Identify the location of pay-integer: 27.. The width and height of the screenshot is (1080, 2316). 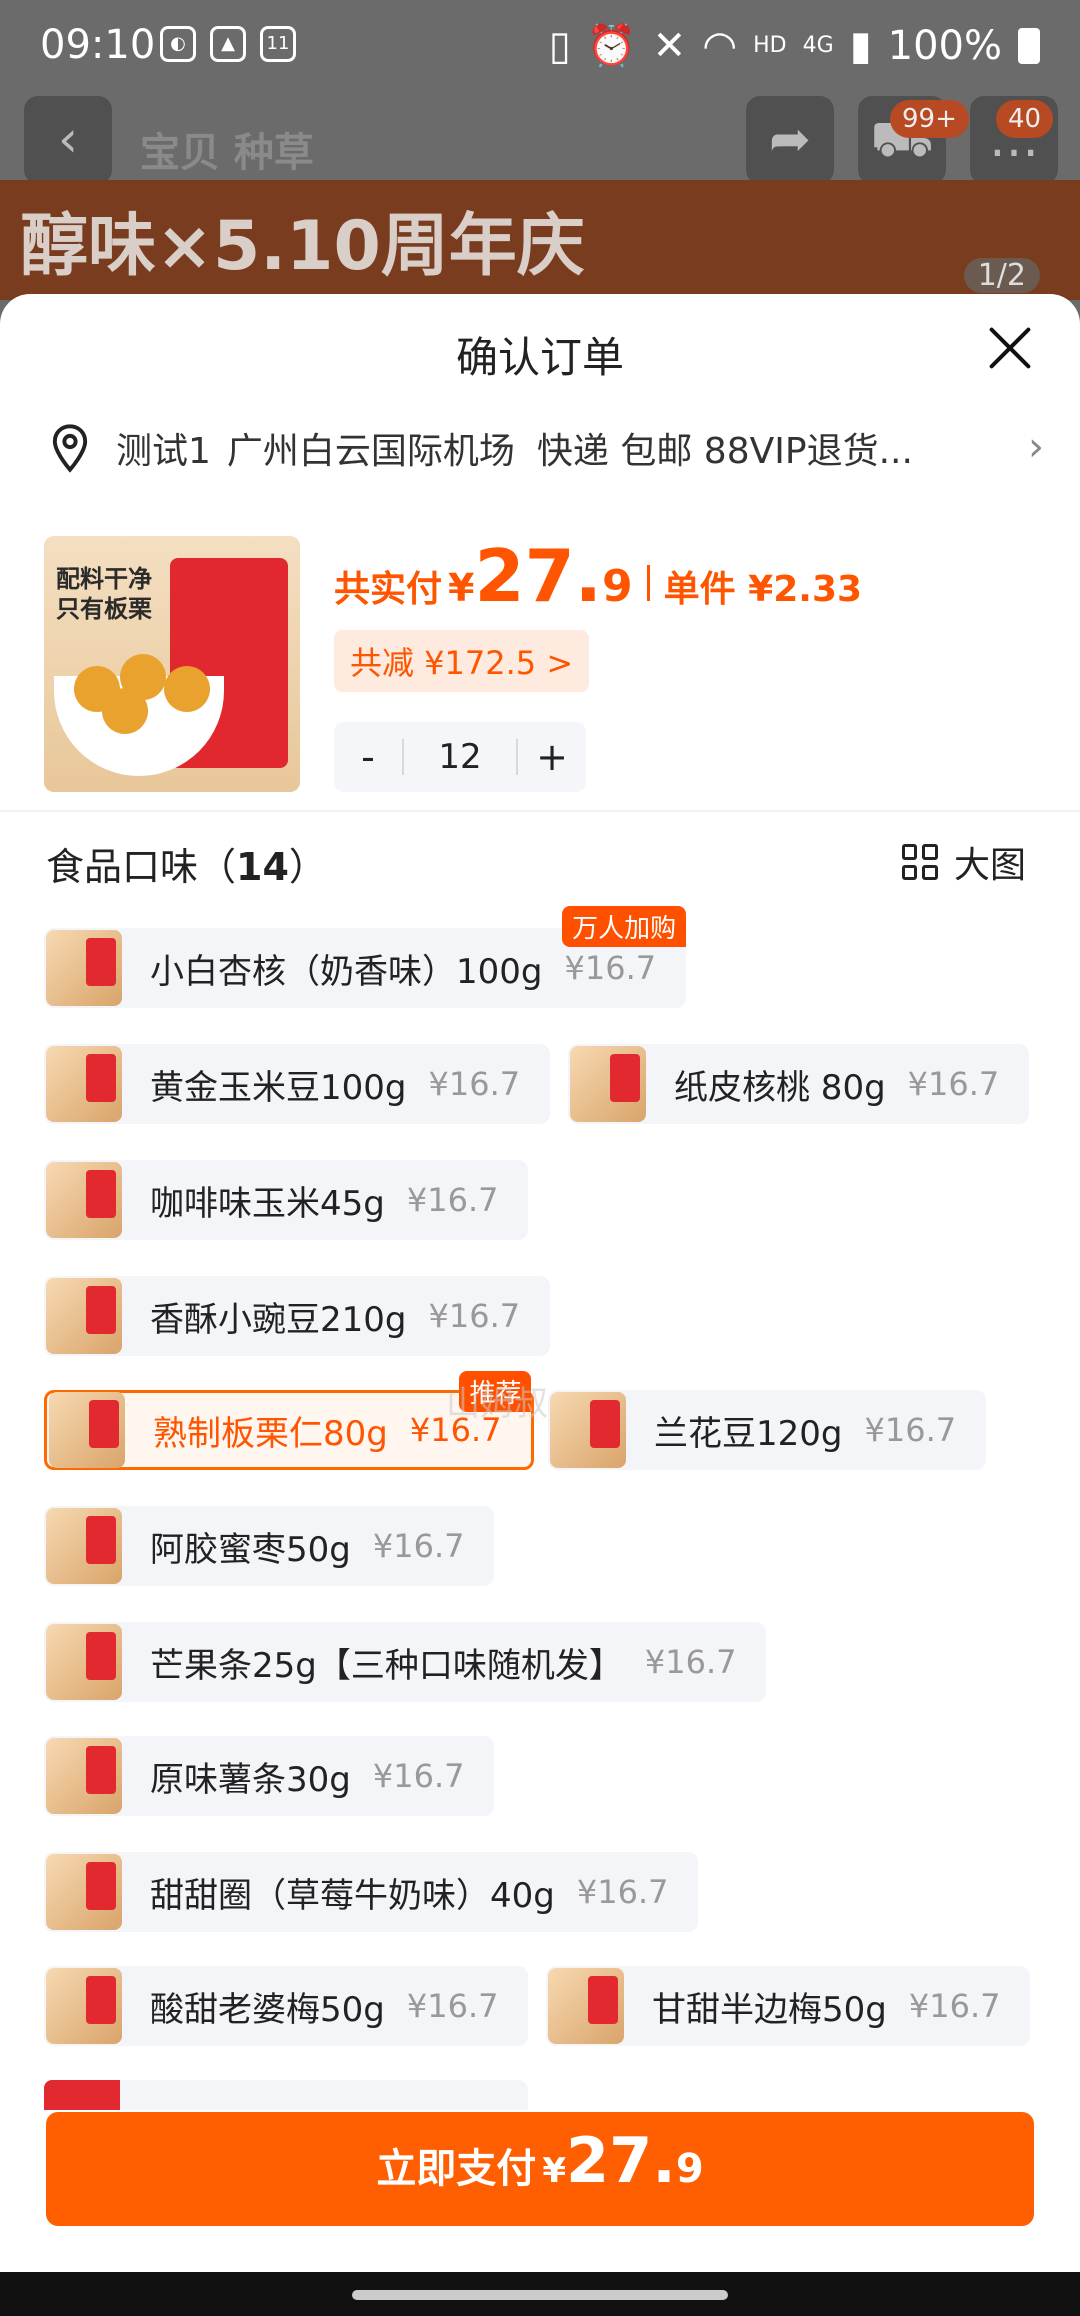
(620, 2160).